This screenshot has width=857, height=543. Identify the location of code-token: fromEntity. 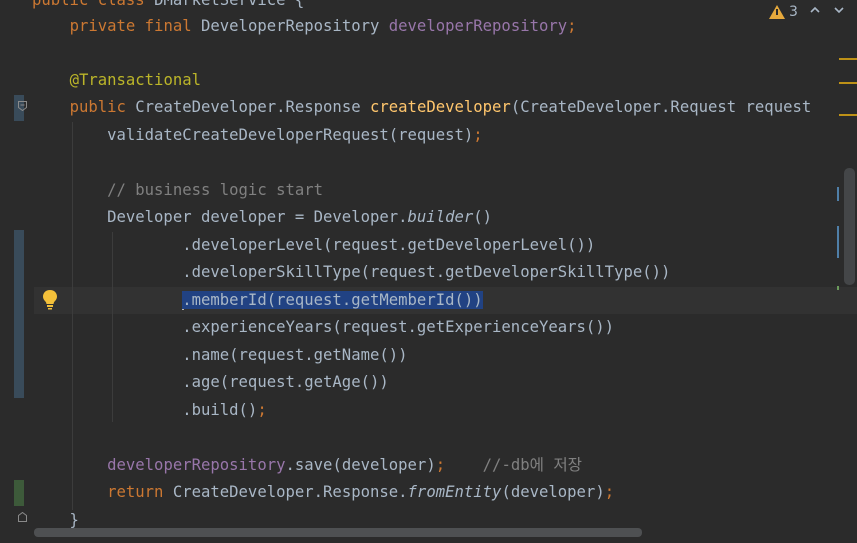
(454, 492).